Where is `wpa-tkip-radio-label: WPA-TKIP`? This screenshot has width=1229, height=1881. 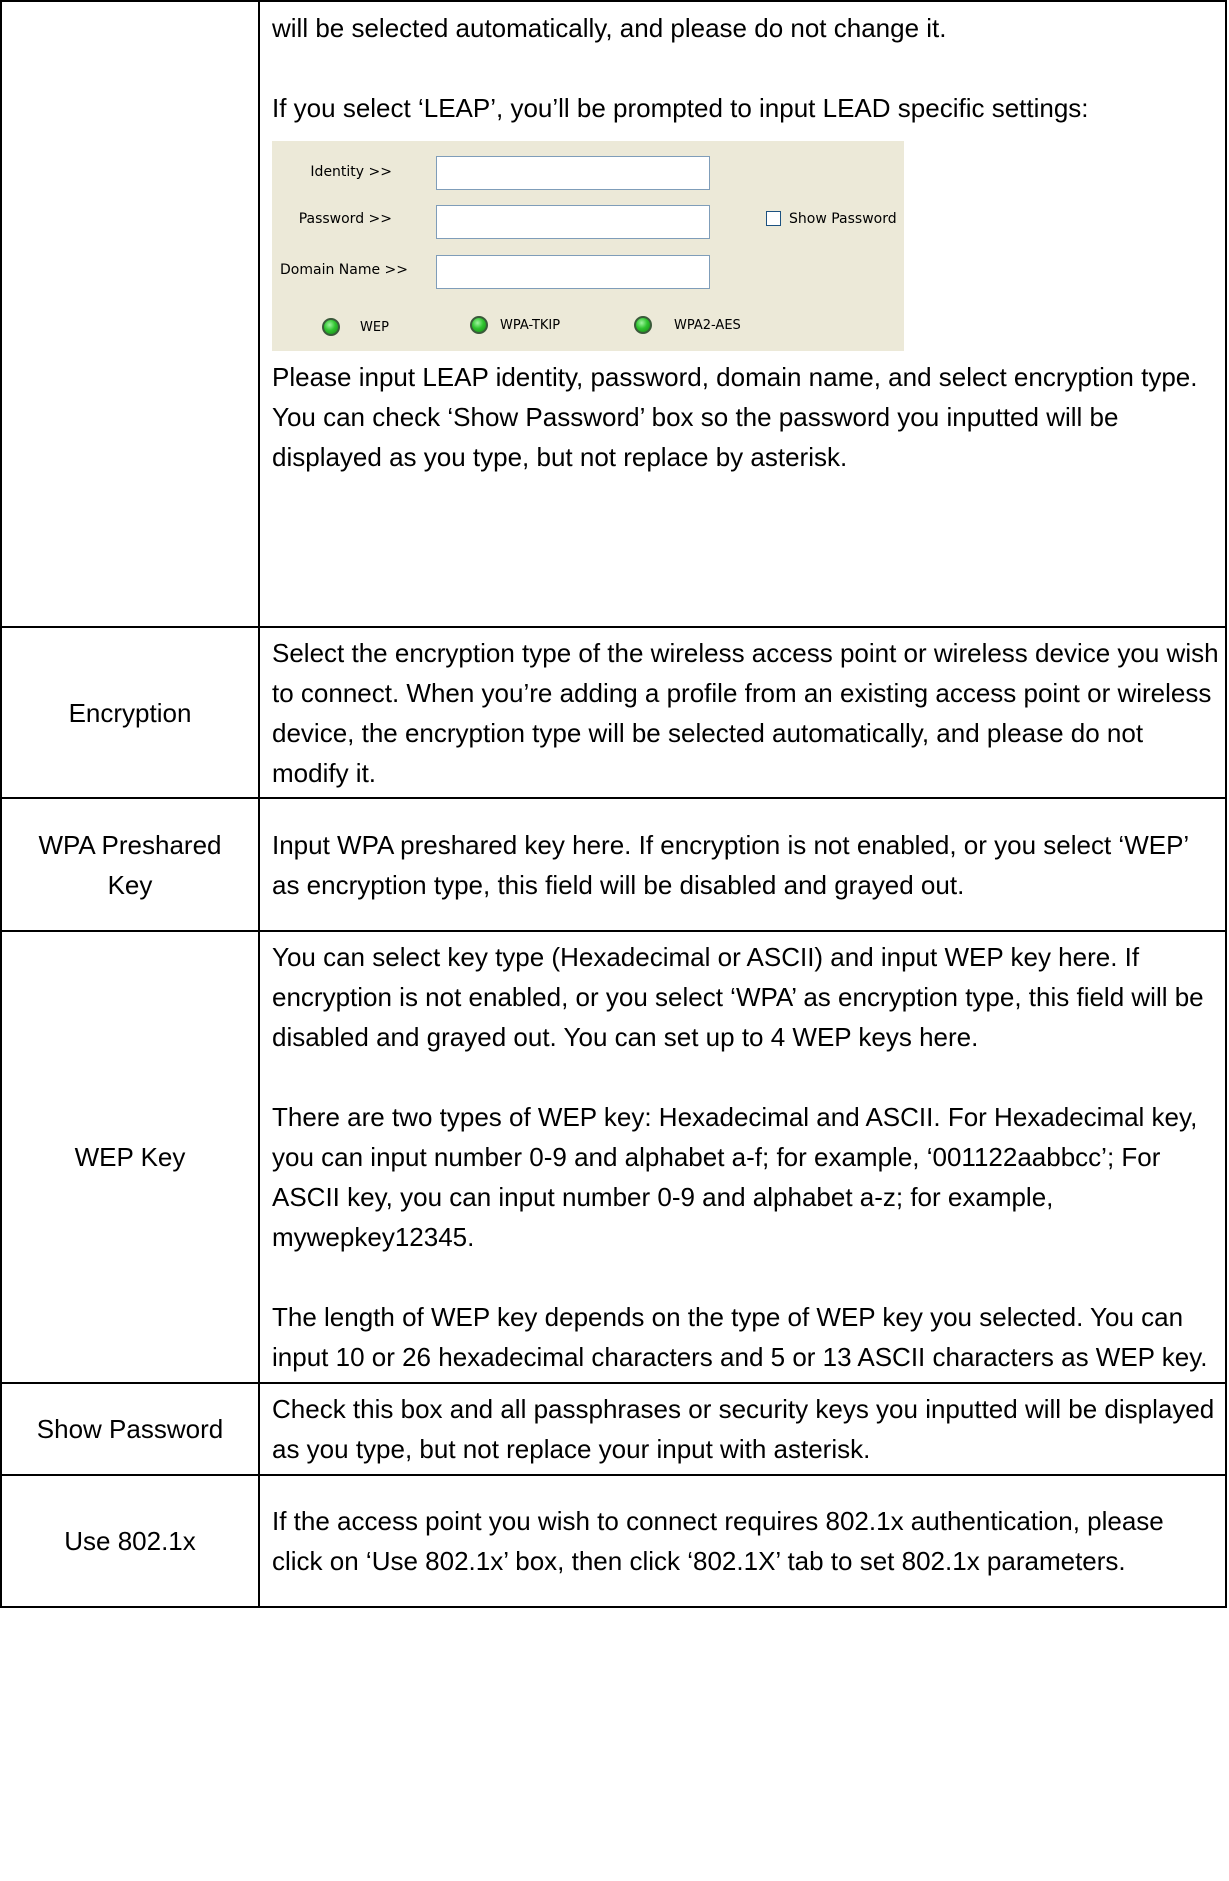
wpa-tkip-radio-label: WPA-TKIP is located at coordinates (530, 325).